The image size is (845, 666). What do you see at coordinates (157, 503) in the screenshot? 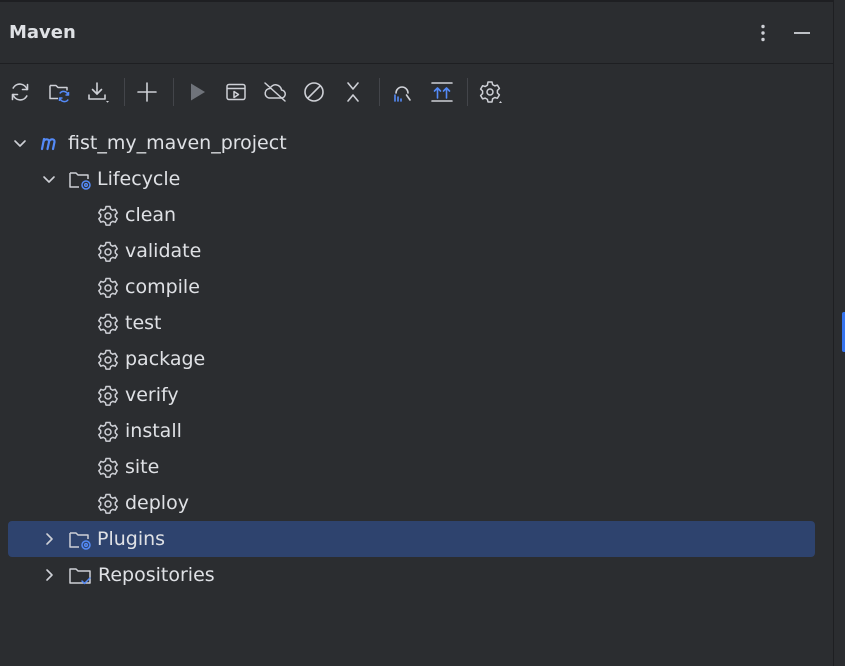
I see `goal-label: deploy` at bounding box center [157, 503].